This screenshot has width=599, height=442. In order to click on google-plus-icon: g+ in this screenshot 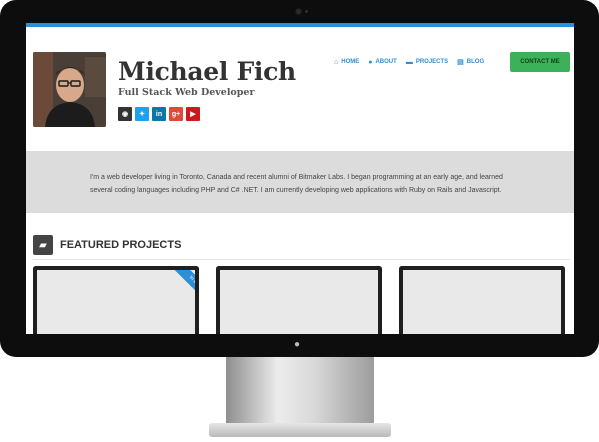, I will do `click(176, 114)`.